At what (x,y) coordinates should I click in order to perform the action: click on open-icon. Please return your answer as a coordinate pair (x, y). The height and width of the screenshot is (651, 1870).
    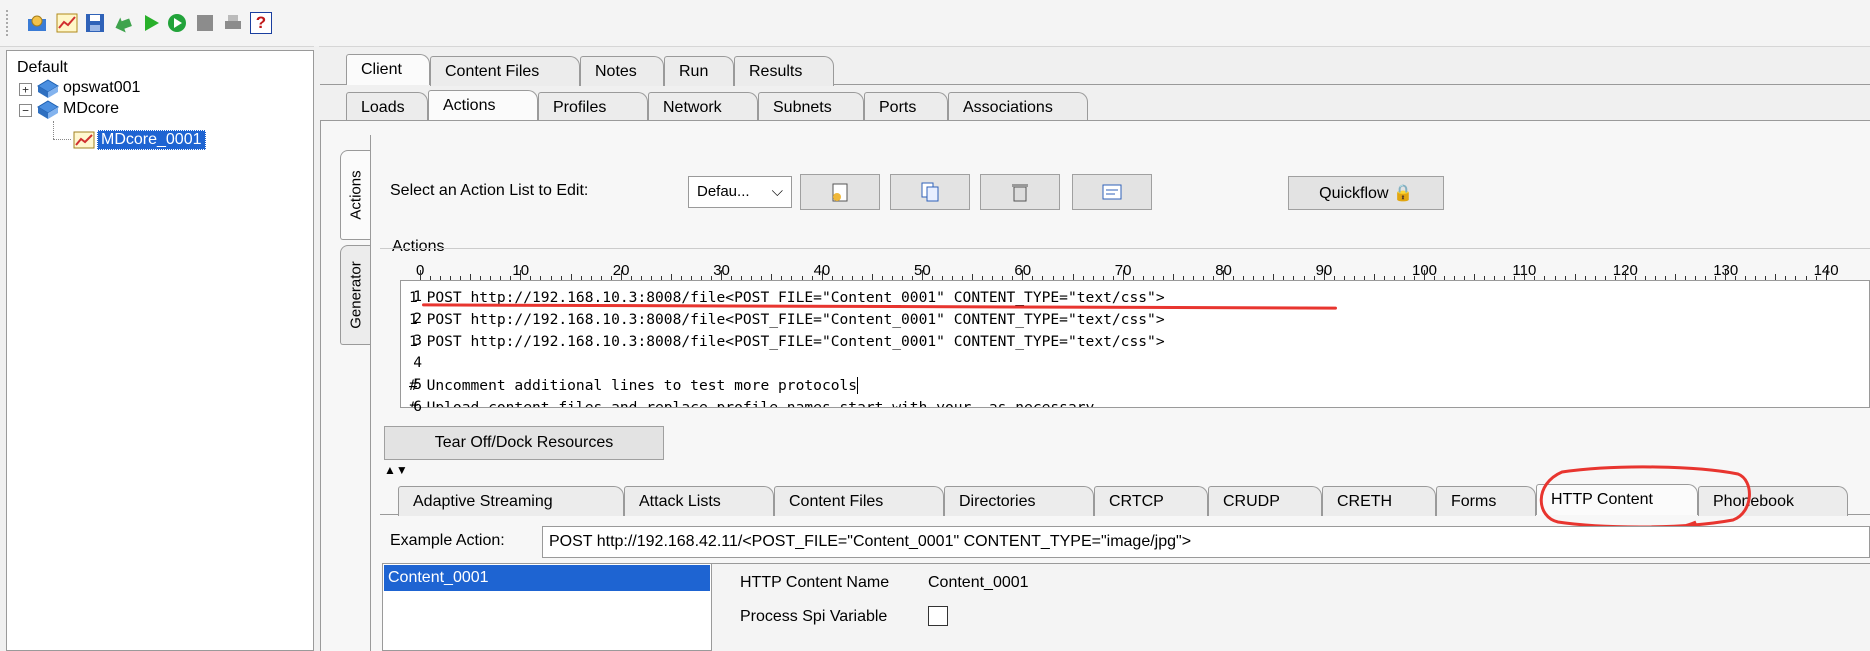
    Looking at the image, I should click on (37, 23).